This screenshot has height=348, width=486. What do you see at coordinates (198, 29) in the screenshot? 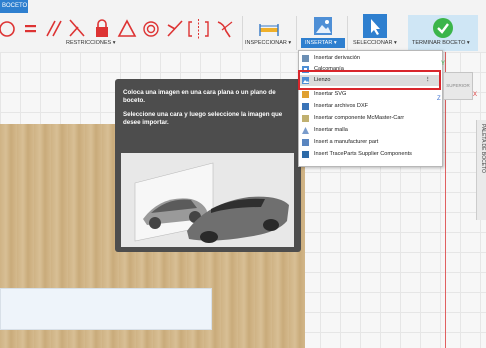
I see `symmetry-icon` at bounding box center [198, 29].